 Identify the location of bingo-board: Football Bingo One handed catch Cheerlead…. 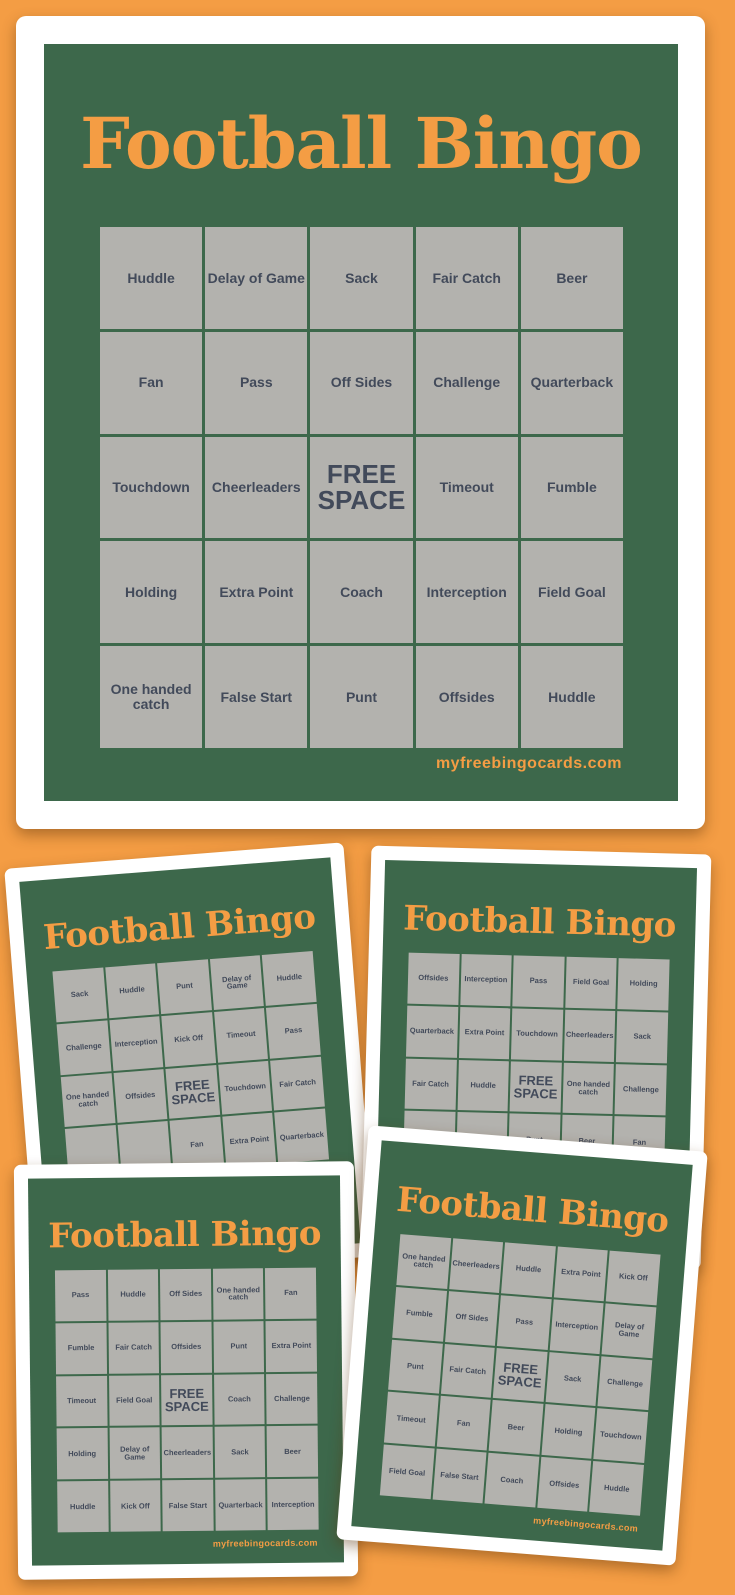
(522, 1345).